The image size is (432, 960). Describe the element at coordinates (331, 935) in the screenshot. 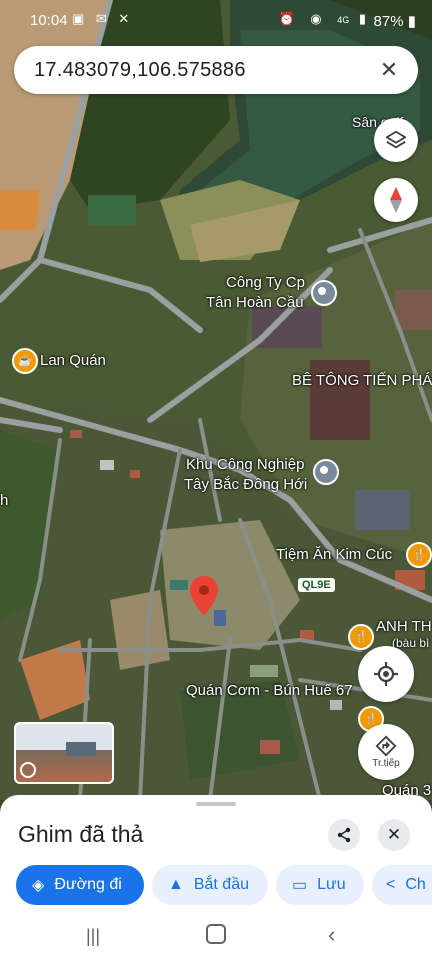

I see `back-icon: ‹` at that location.